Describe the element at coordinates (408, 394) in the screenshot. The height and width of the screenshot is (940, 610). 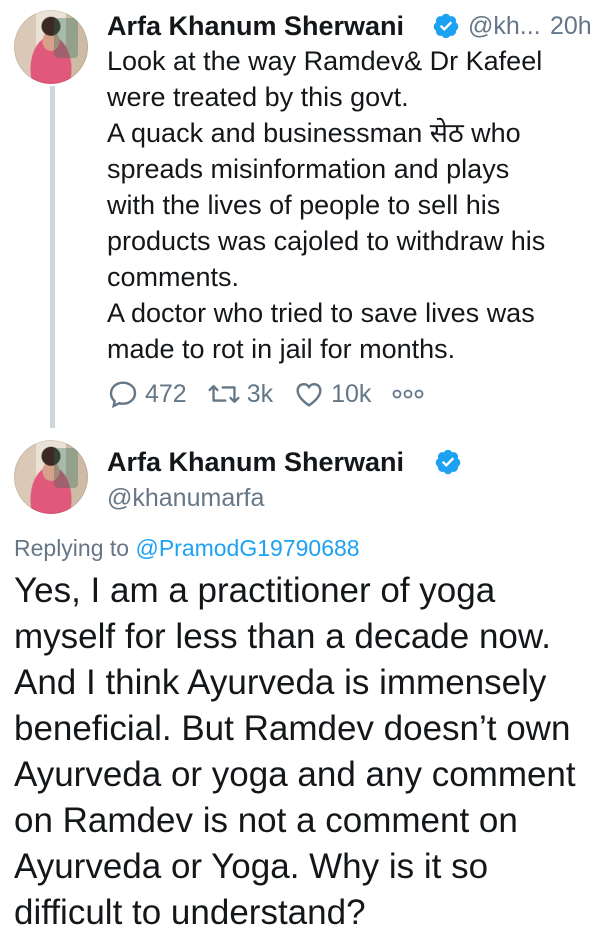
I see `more-icon` at that location.